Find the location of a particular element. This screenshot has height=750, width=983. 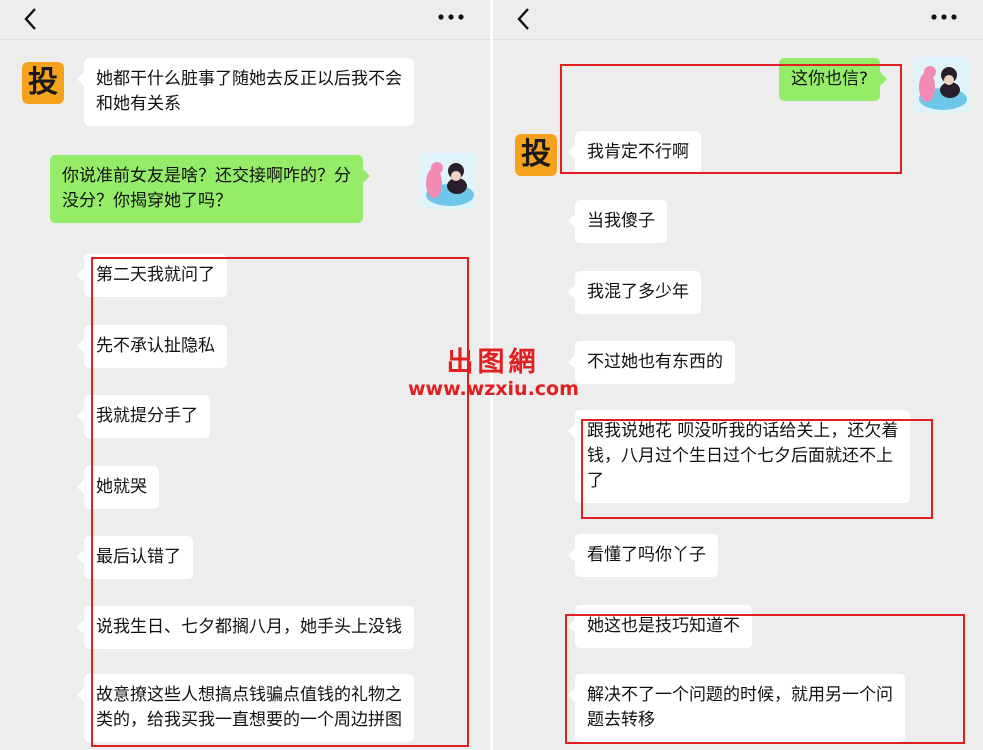

message-text: 我肯定不行啊 is located at coordinates (638, 152).